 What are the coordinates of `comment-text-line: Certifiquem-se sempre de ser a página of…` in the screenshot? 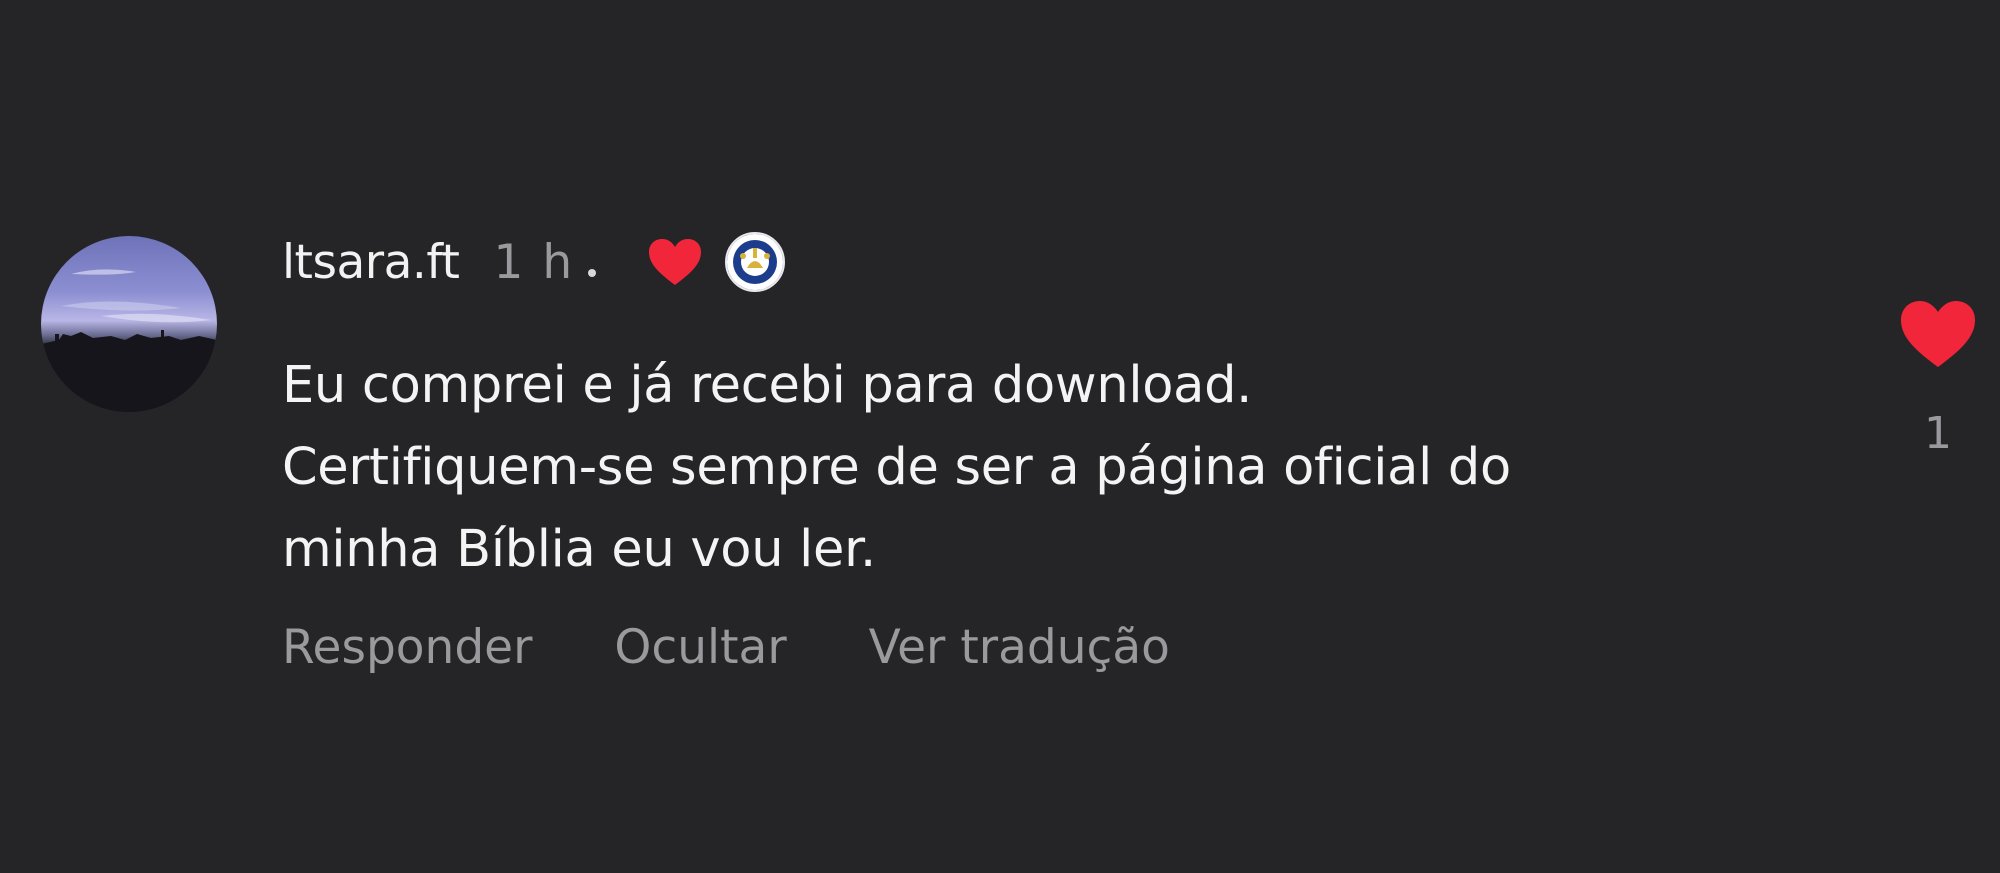 It's located at (896, 467).